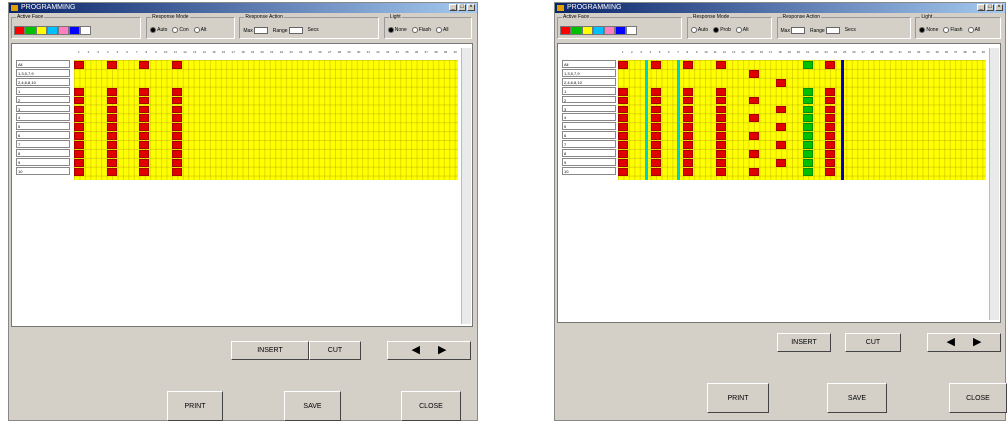 Image resolution: width=1008 pixels, height=423 pixels. I want to click on arrow-left-icon: ◀, so click(951, 342).